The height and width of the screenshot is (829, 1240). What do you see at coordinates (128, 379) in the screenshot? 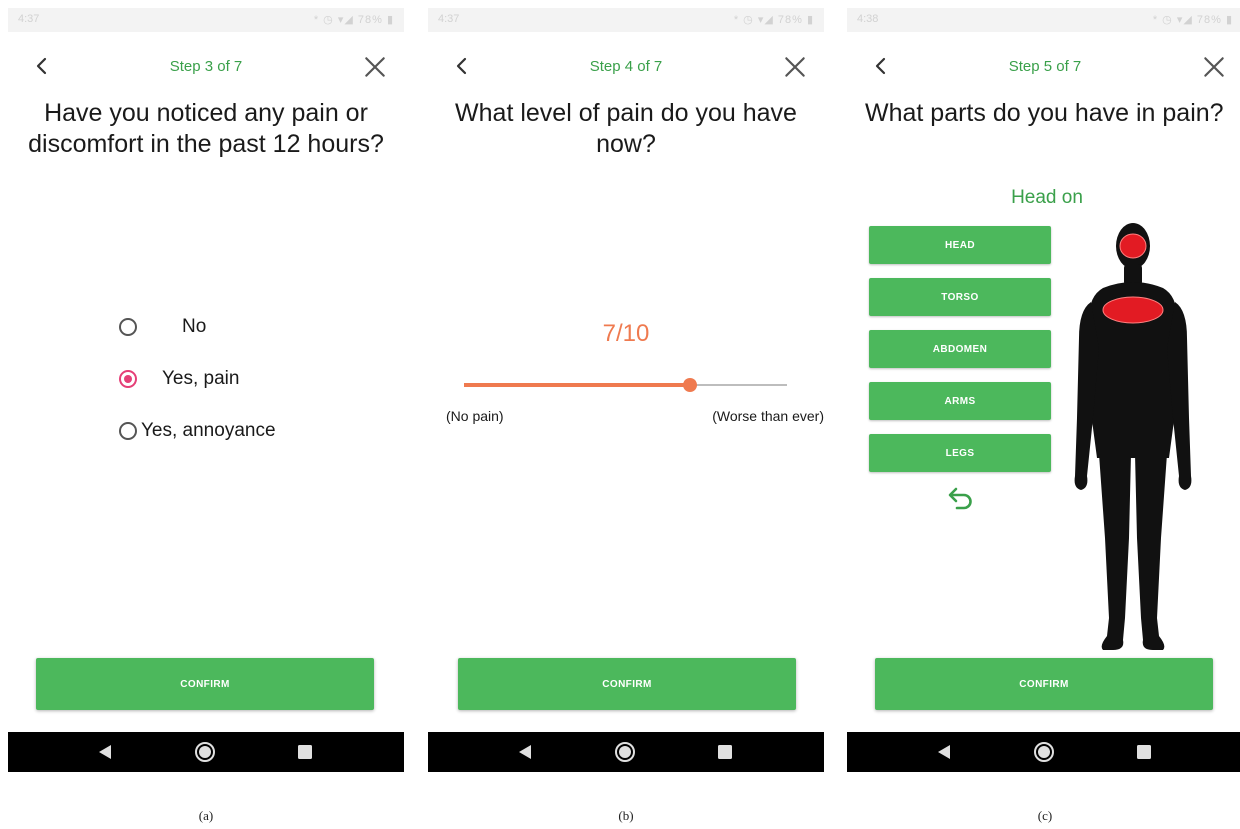
I see `radio-button-selected` at bounding box center [128, 379].